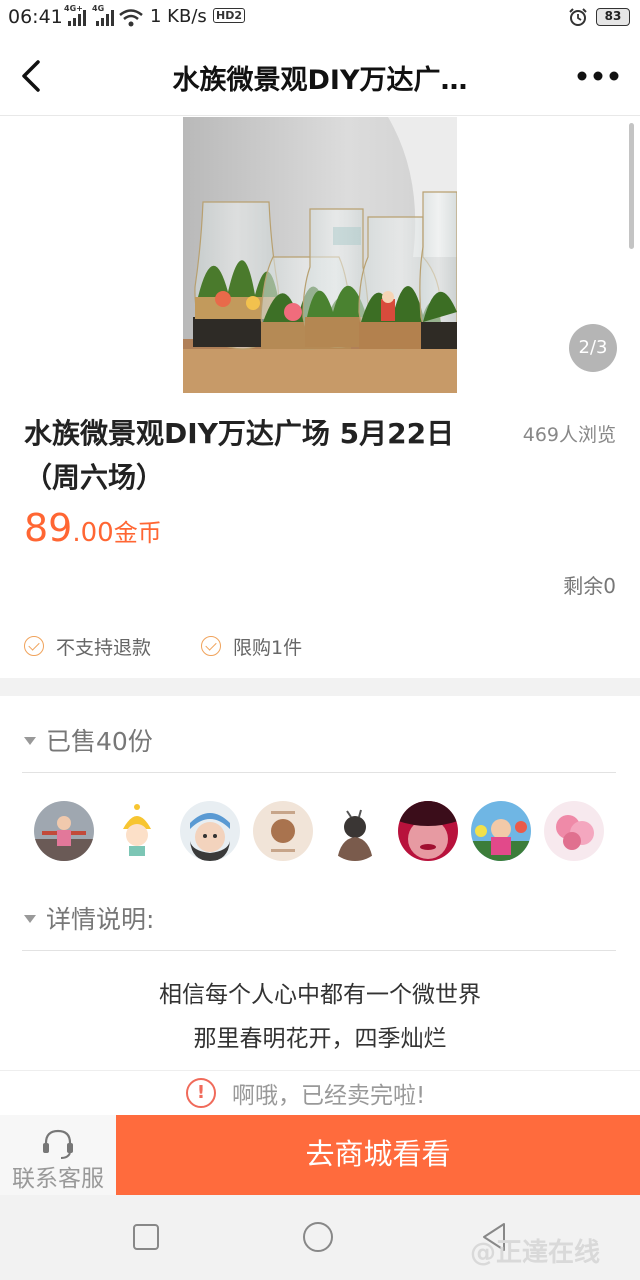 This screenshot has height=1280, width=640. What do you see at coordinates (104, 647) in the screenshot?
I see `tag-label: 不支持退款` at bounding box center [104, 647].